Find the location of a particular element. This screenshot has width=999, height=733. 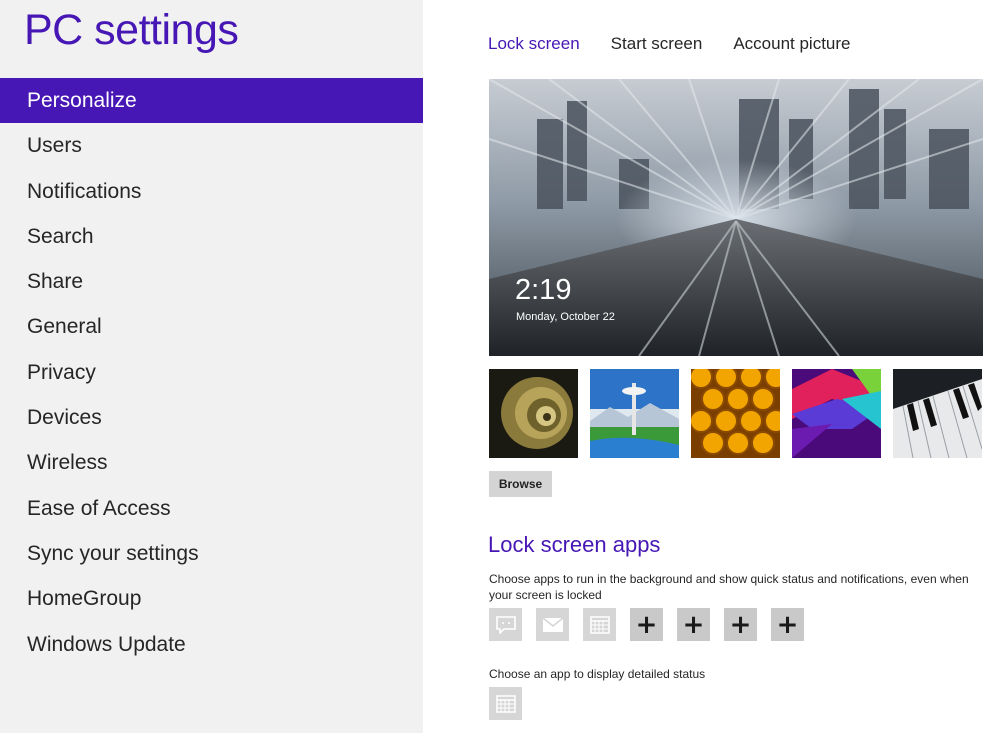

app-slot-calendar is located at coordinates (599, 624).